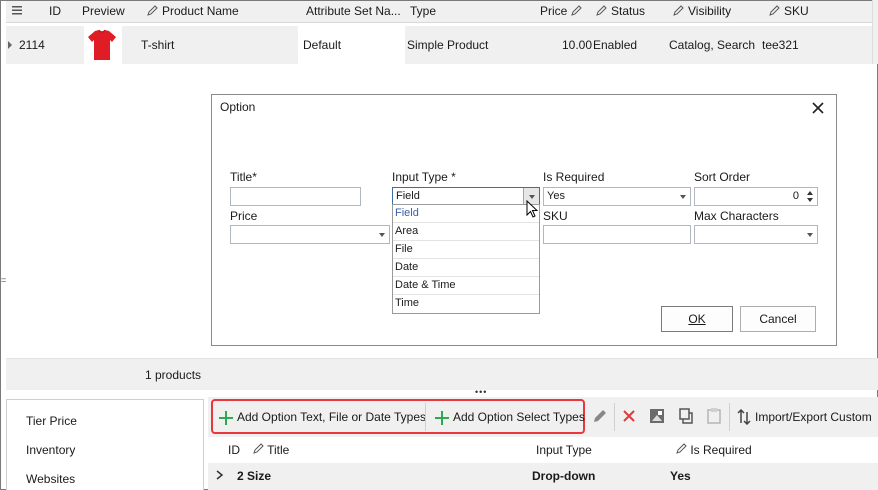 Image resolution: width=878 pixels, height=490 pixels. What do you see at coordinates (577, 45) in the screenshot?
I see `cell-price: 10.00` at bounding box center [577, 45].